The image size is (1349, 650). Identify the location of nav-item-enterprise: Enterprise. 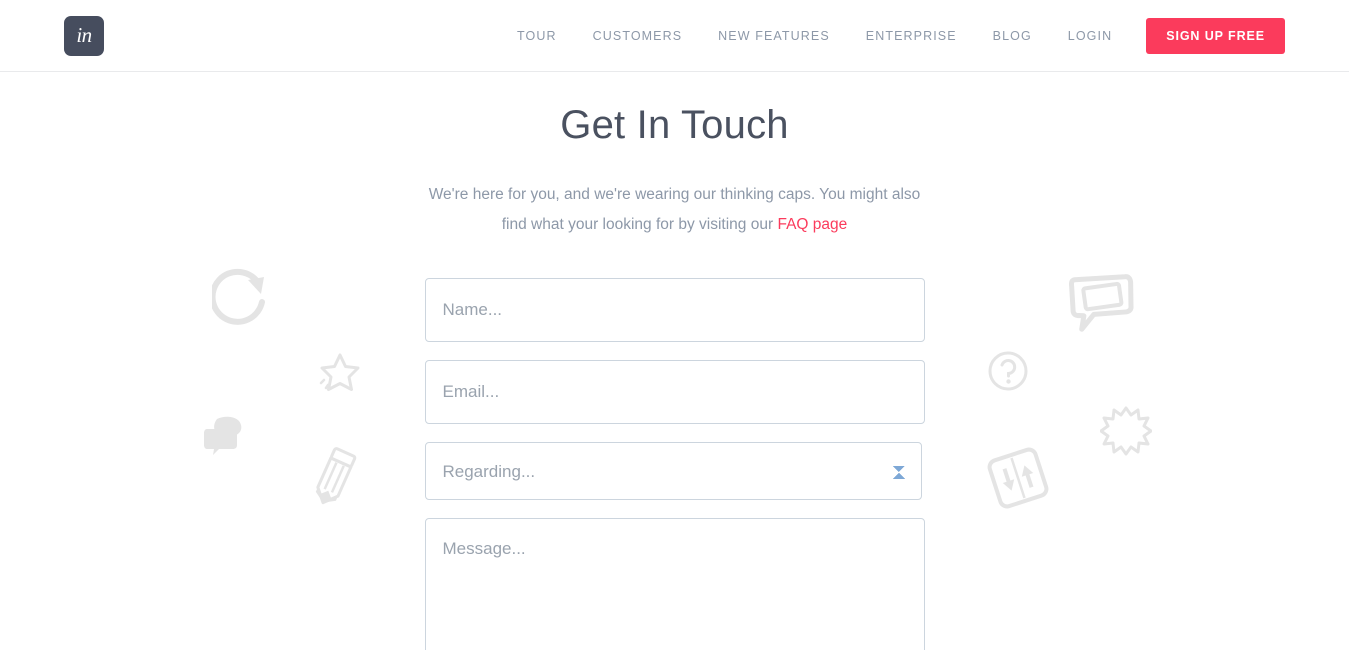
(911, 36).